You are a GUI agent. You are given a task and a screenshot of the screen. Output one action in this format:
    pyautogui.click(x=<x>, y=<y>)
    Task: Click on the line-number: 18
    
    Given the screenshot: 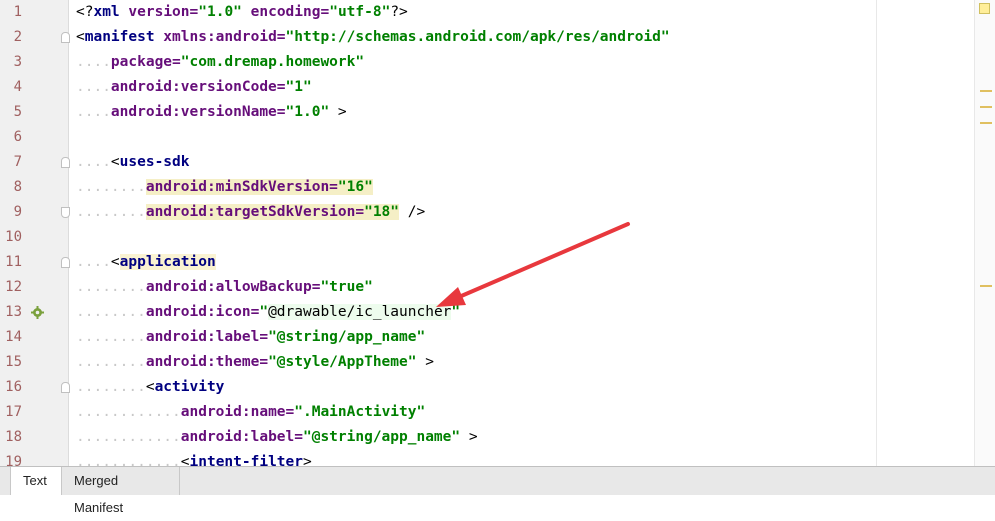 What is the action you would take?
    pyautogui.click(x=13, y=437)
    